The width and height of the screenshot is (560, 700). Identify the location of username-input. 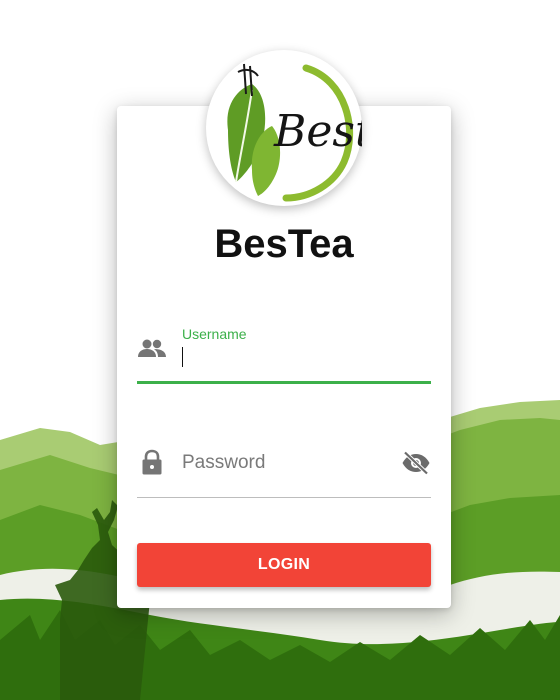
(302, 359).